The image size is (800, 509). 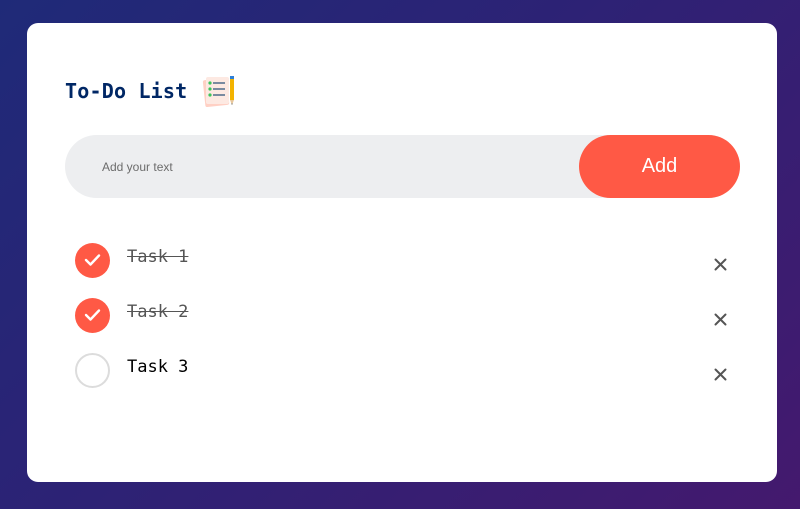 I want to click on add-task-bar: Add, so click(x=402, y=166).